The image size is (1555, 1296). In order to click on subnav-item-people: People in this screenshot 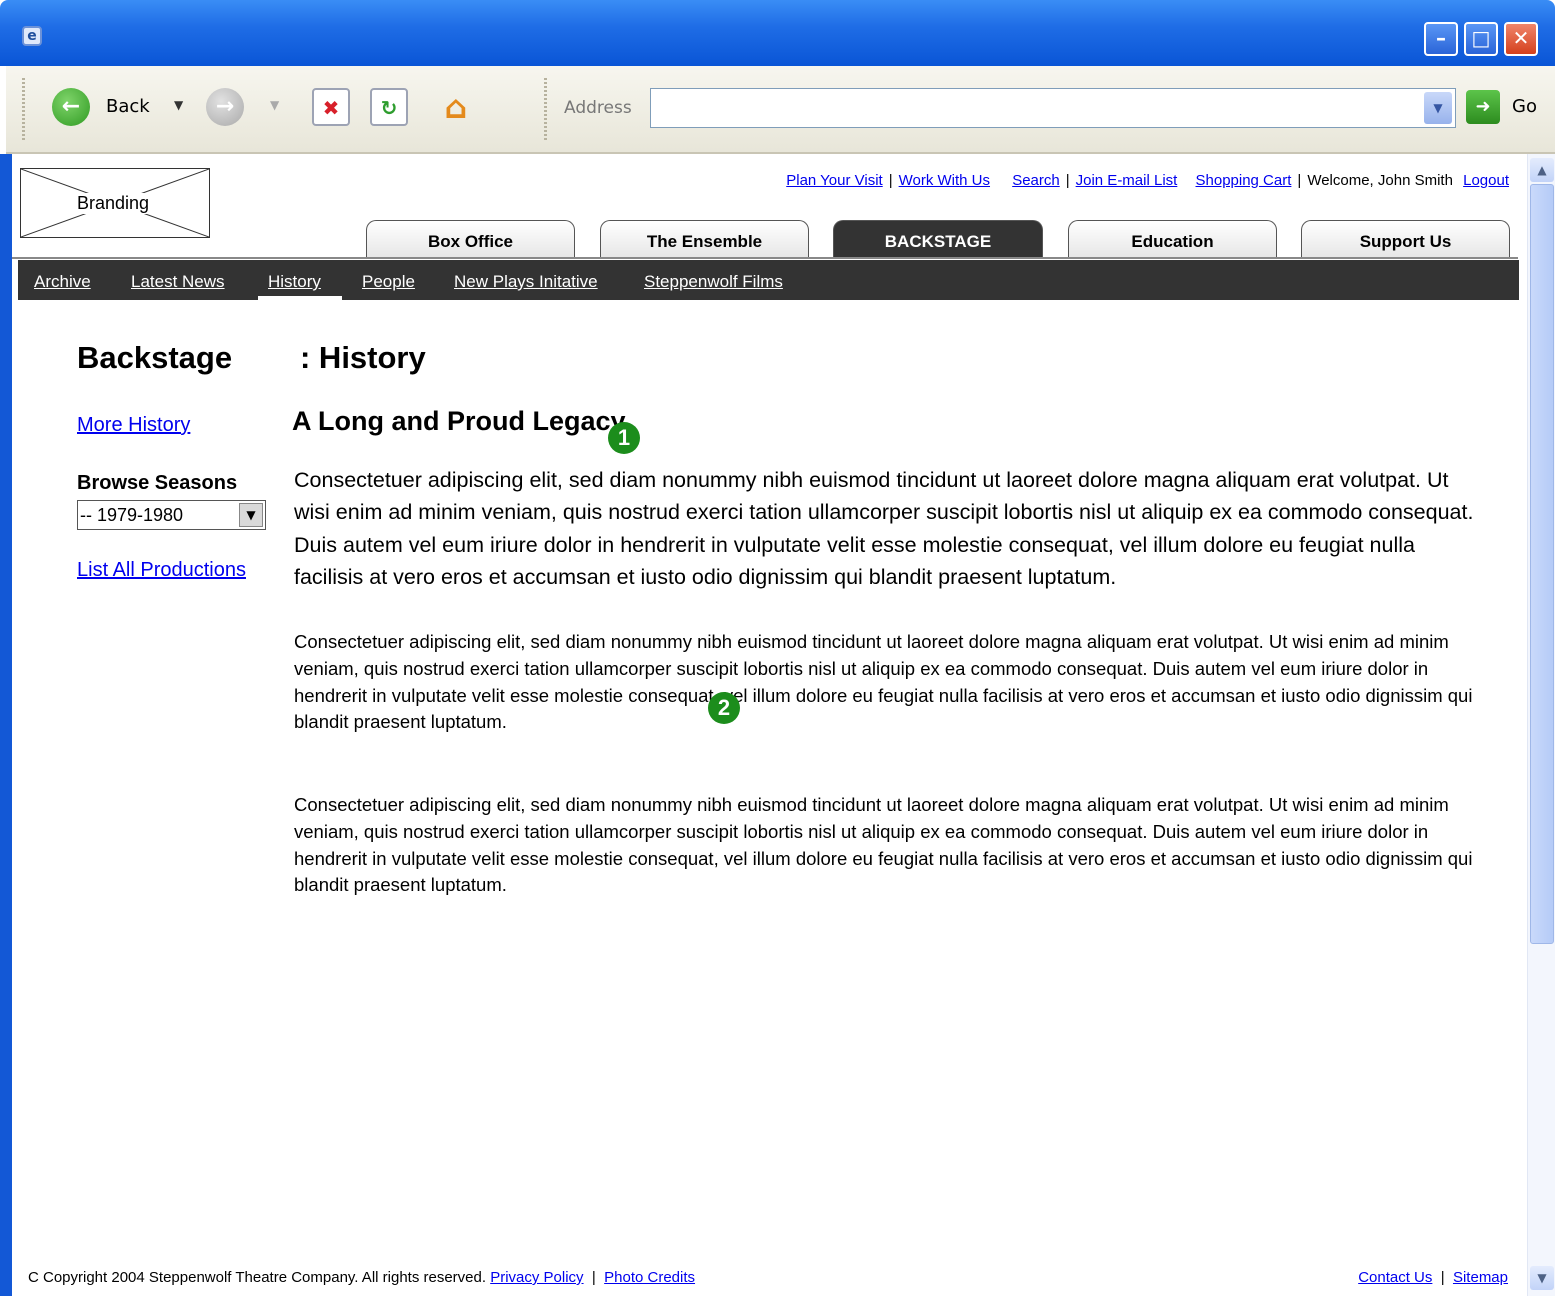, I will do `click(388, 282)`.